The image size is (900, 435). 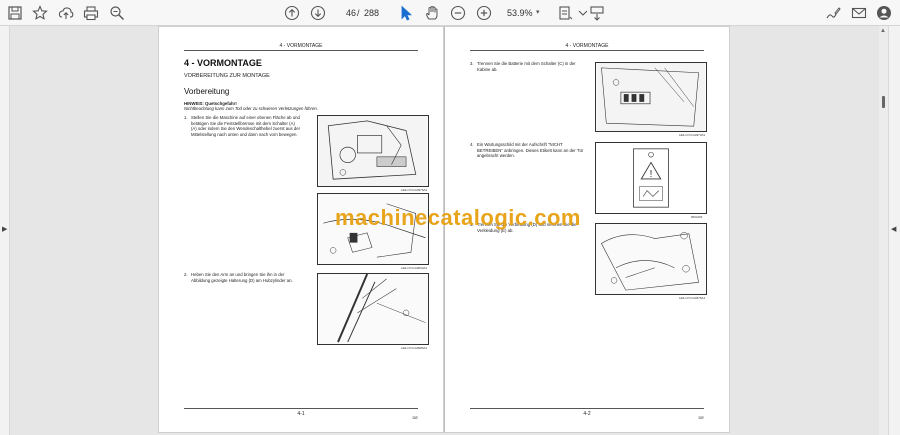 I want to click on figure-panel-cover, so click(x=651, y=259).